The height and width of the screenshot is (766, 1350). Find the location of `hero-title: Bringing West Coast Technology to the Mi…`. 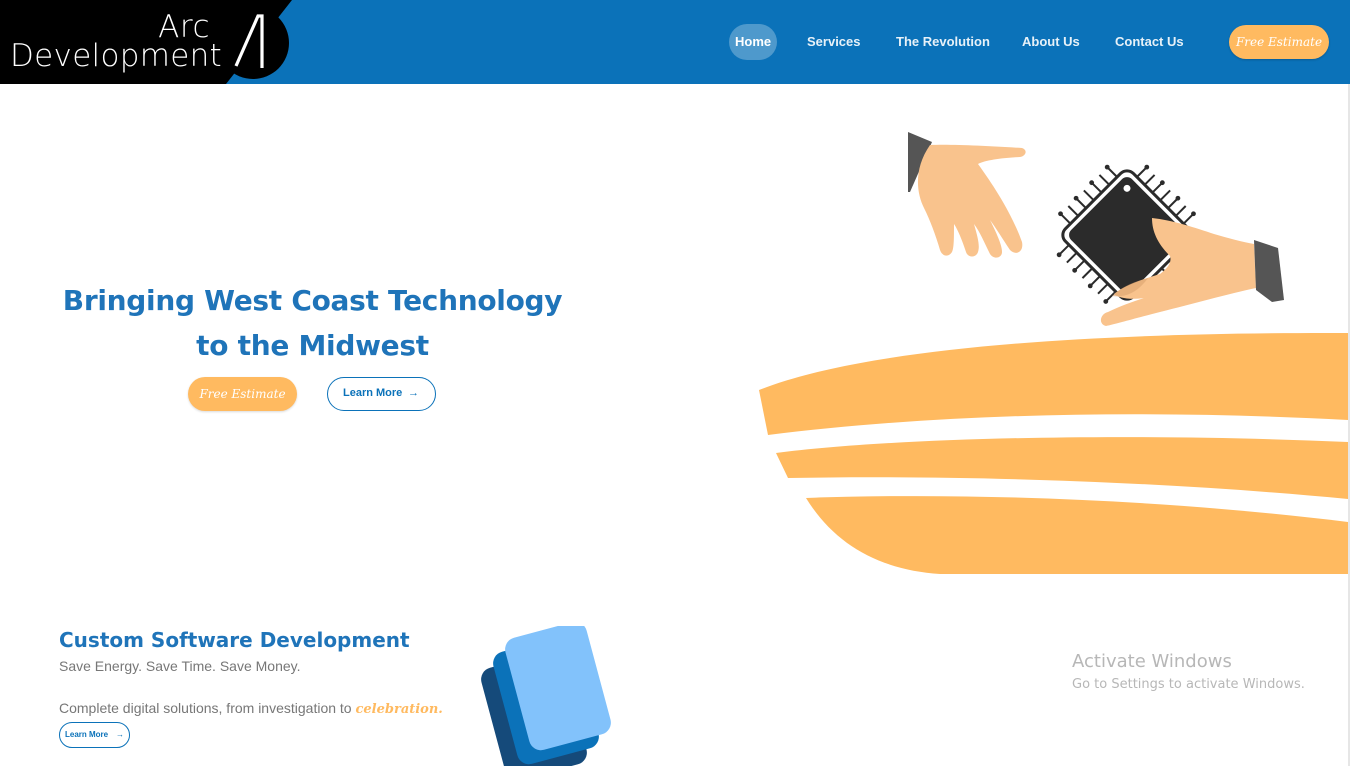

hero-title: Bringing West Coast Technology to the Mi… is located at coordinates (312, 323).